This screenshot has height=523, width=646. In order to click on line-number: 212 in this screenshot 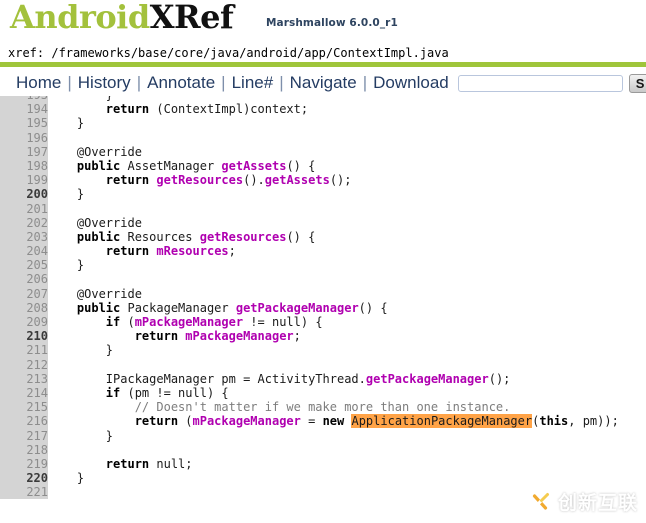, I will do `click(24, 364)`.